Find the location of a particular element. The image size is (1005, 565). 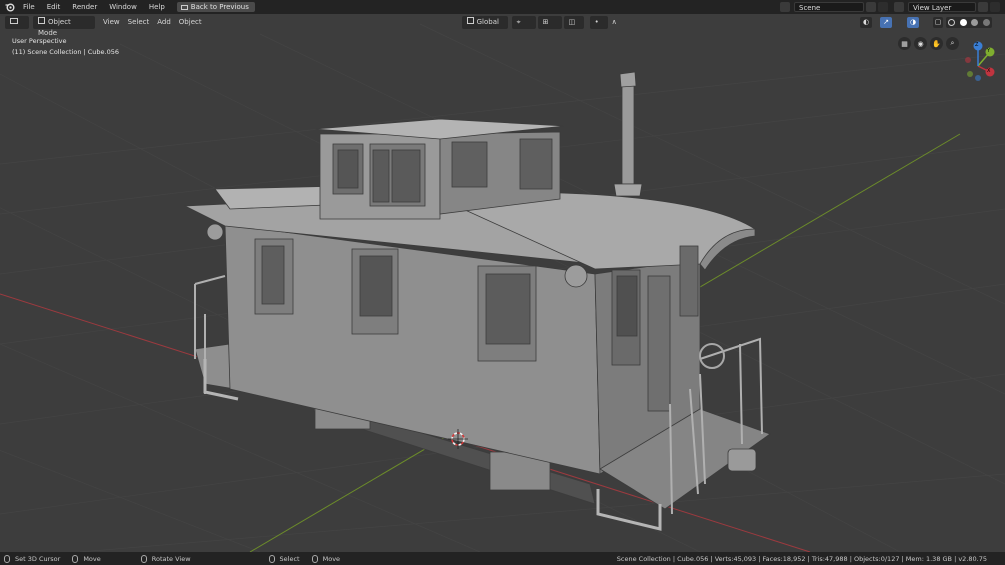

view-layer-icon is located at coordinates (899, 7).